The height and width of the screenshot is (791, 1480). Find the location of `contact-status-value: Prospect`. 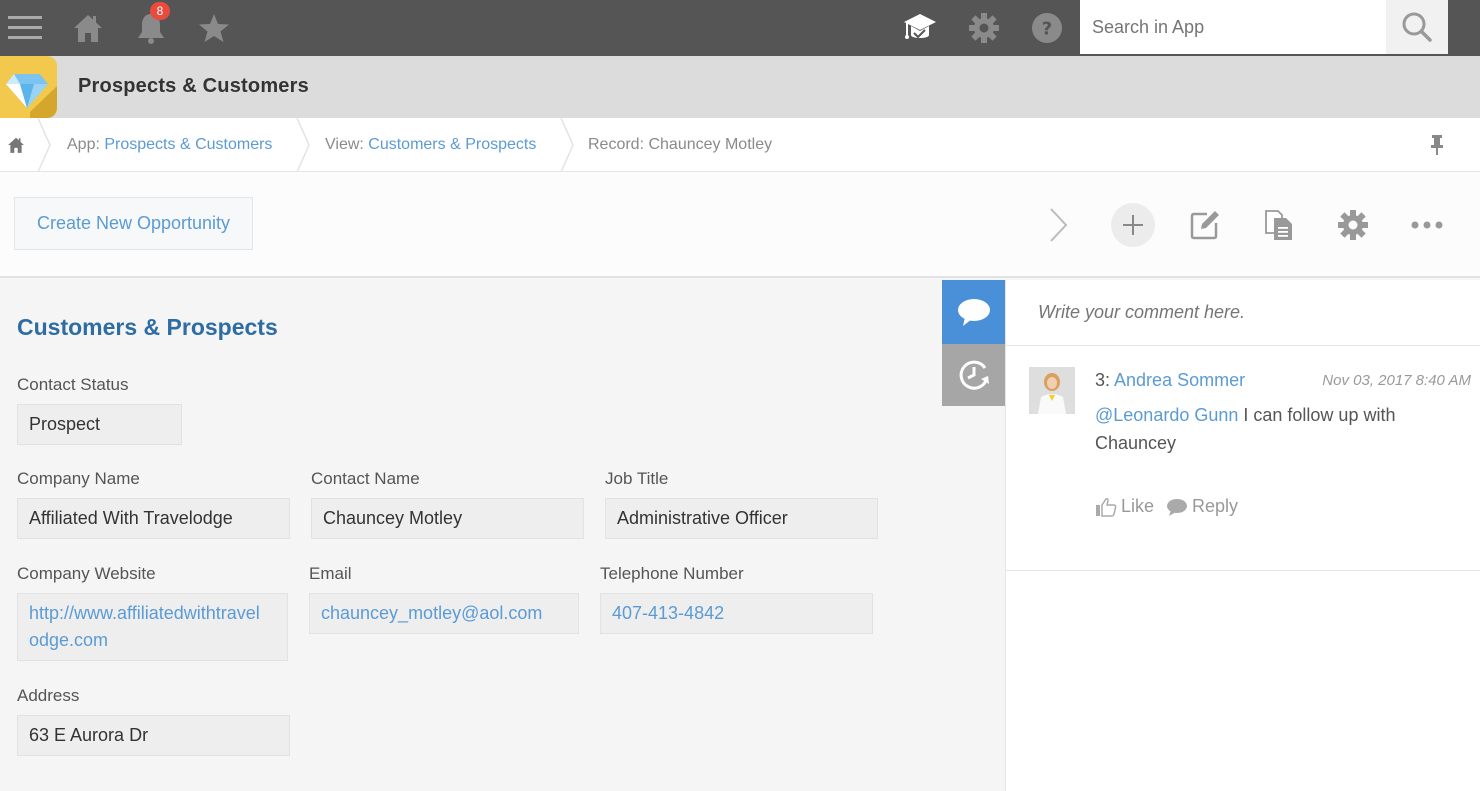

contact-status-value: Prospect is located at coordinates (99, 424).